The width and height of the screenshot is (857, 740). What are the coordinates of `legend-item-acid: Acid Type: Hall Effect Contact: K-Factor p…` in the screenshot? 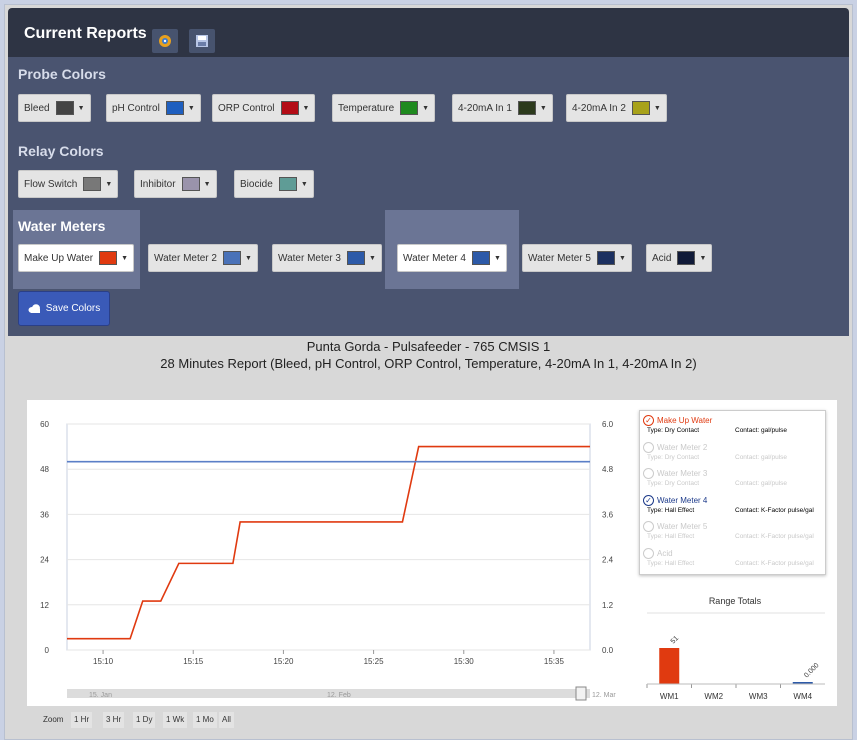 It's located at (733, 560).